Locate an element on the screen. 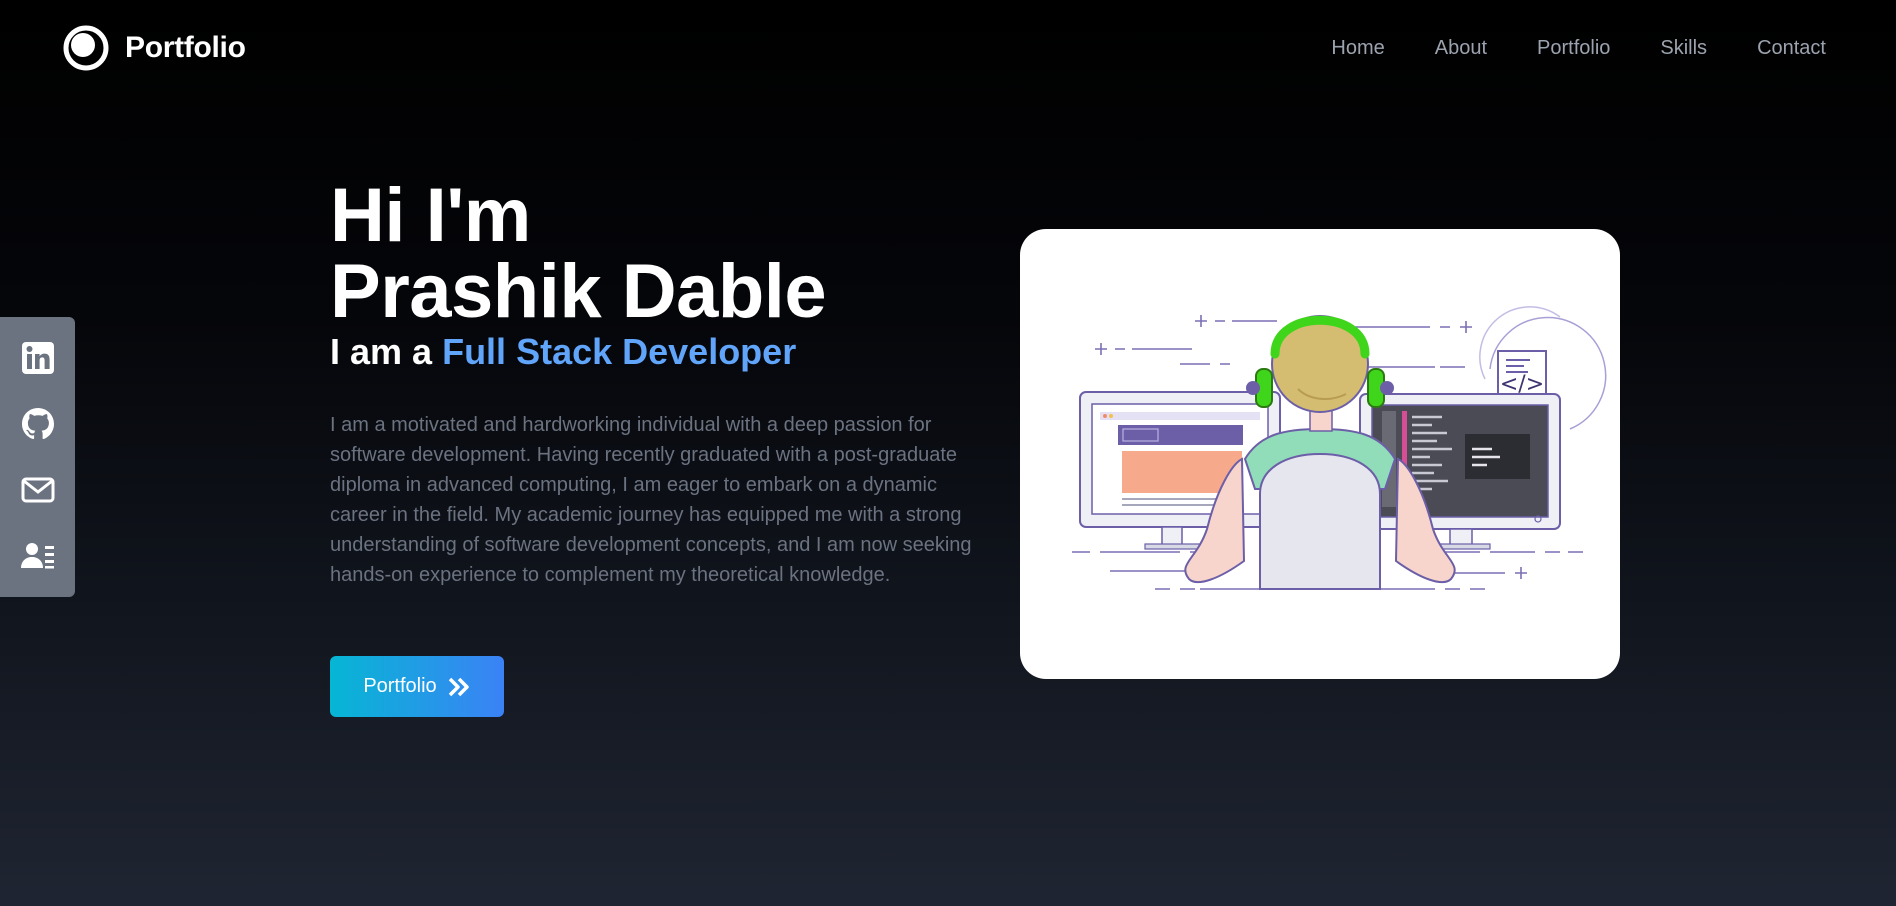 The width and height of the screenshot is (1896, 906). github-icon is located at coordinates (37, 424).